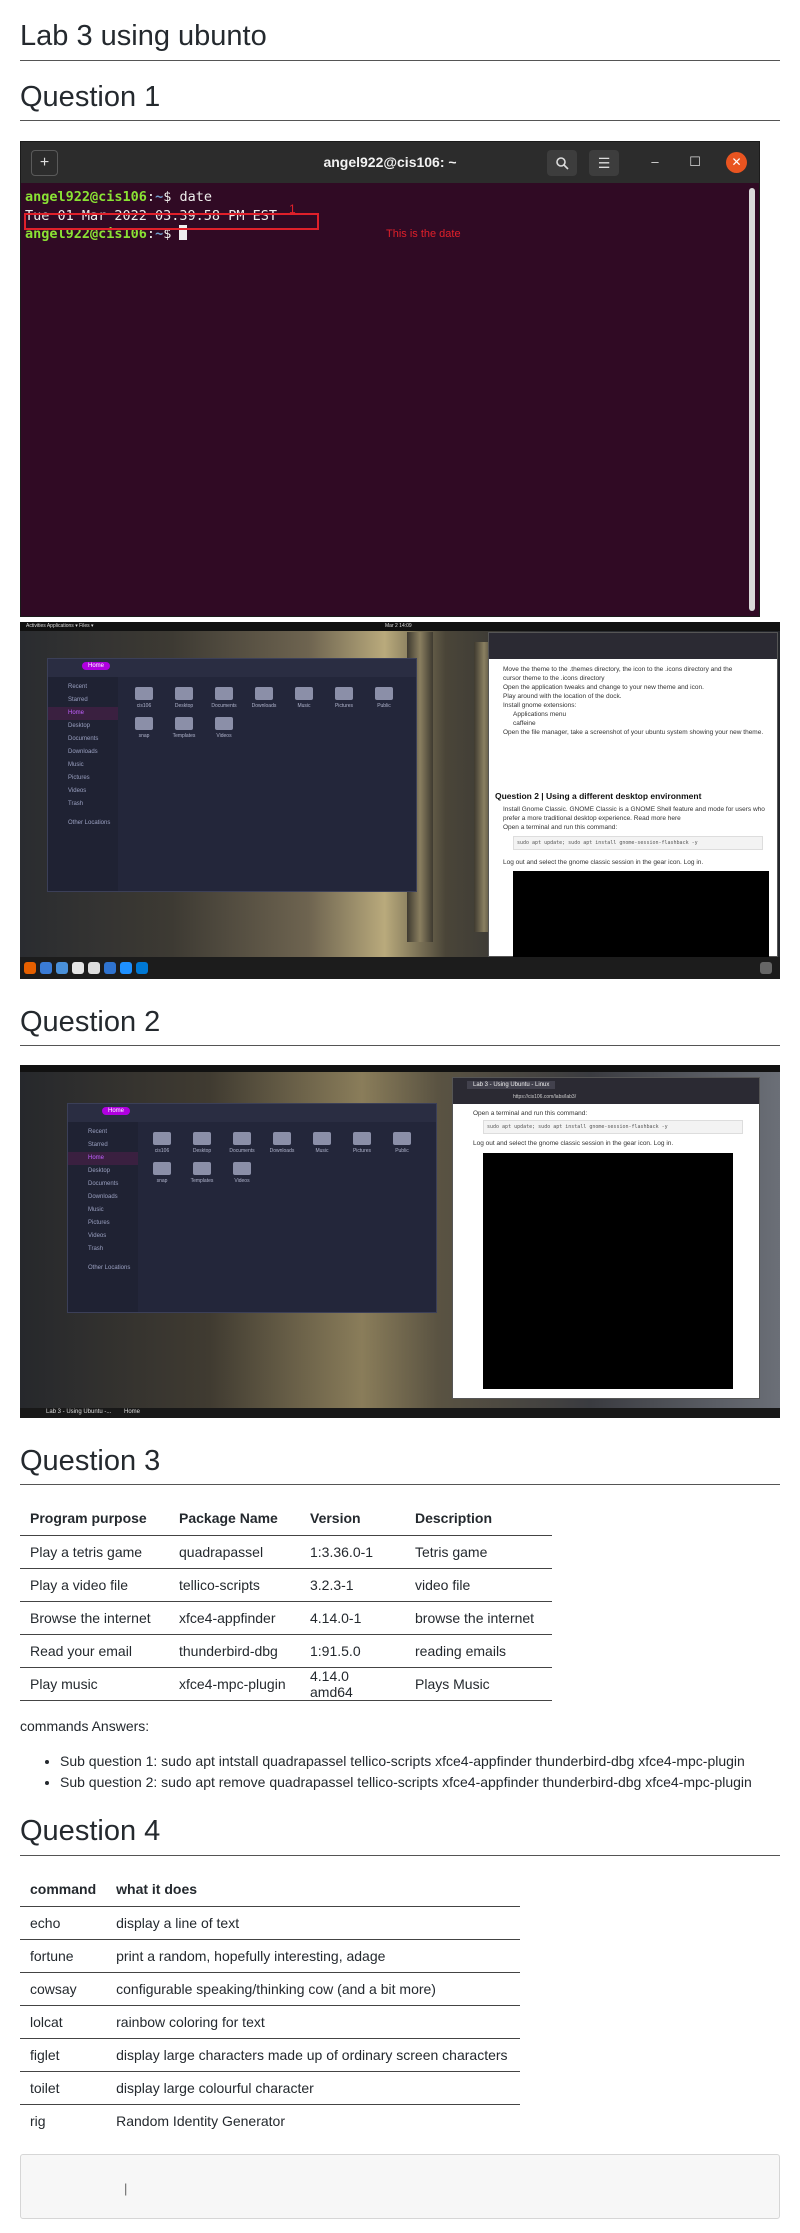 The image size is (800, 2233). What do you see at coordinates (400, 968) in the screenshot?
I see `dock-bar` at bounding box center [400, 968].